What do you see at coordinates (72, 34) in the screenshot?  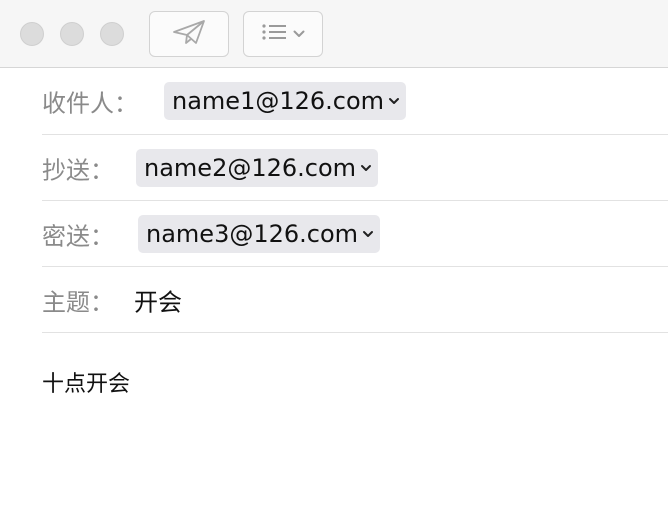 I see `minimize-window-button` at bounding box center [72, 34].